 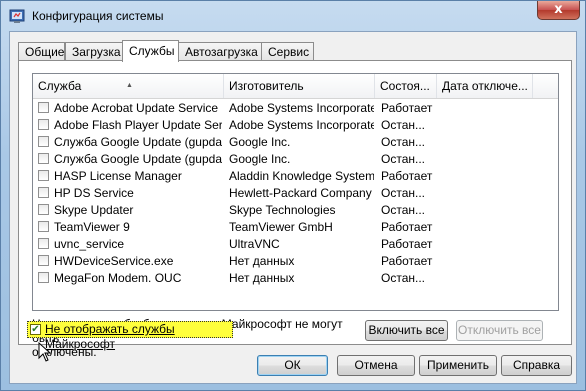 I want to click on disable-all-button: Отключить все, so click(x=499, y=330).